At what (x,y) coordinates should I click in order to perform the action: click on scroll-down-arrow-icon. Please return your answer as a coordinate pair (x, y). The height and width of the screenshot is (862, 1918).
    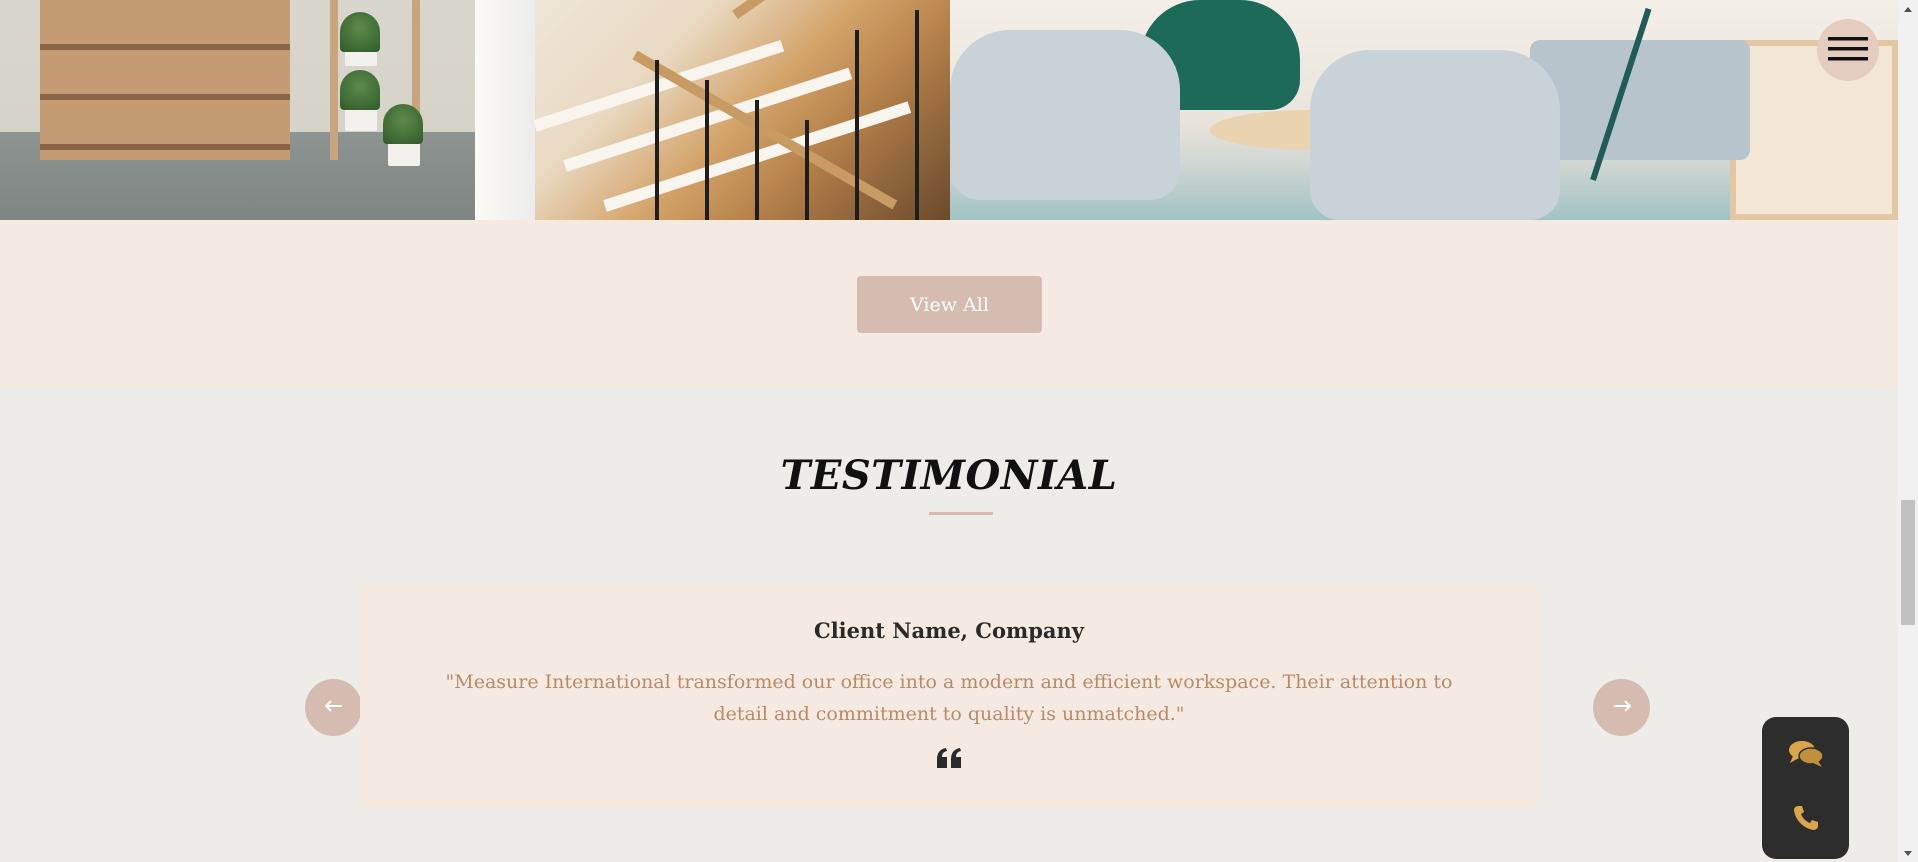
    Looking at the image, I should click on (1908, 853).